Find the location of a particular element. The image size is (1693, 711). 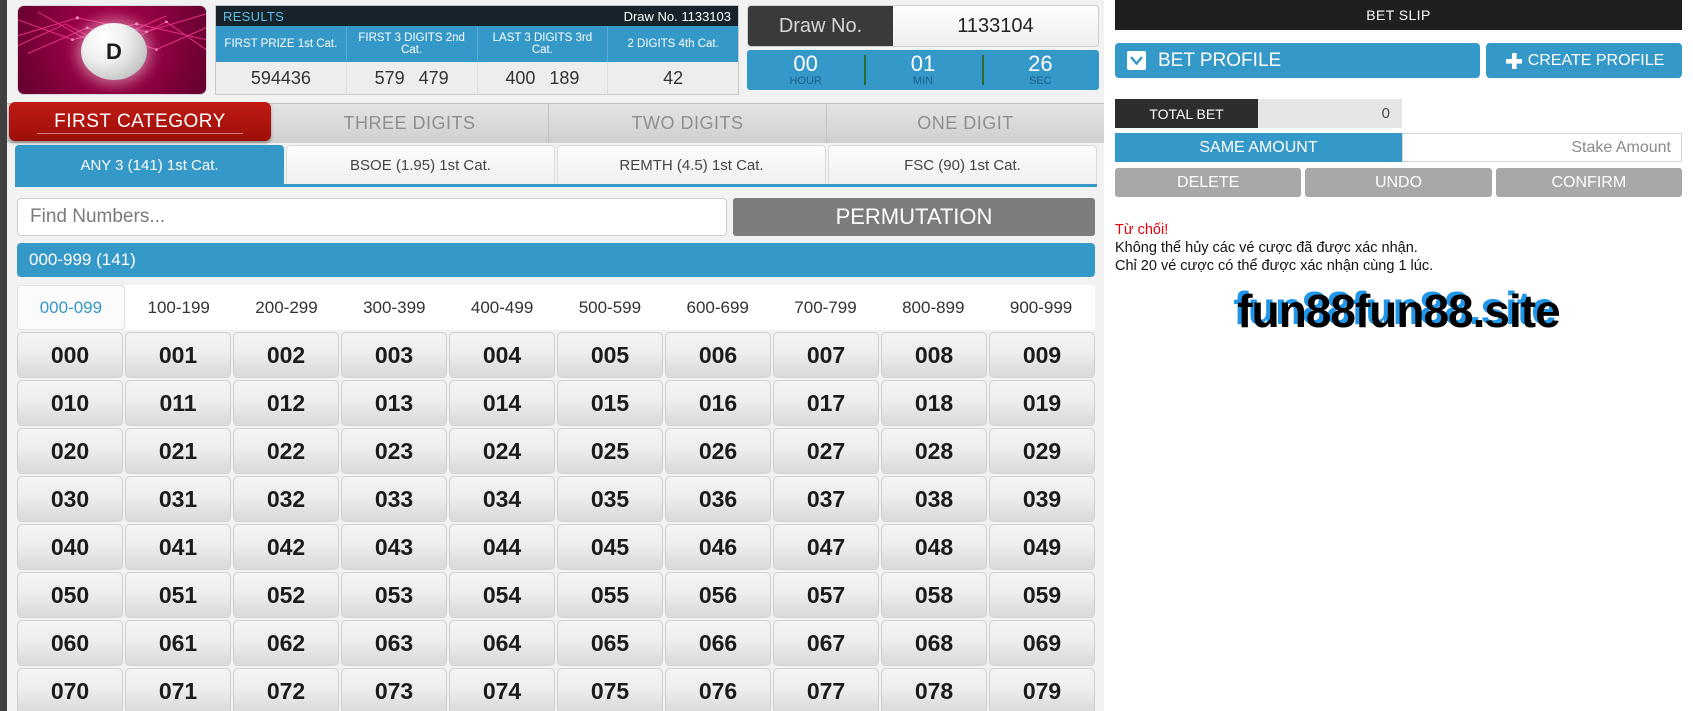

same-amount-button: SAME AMOUNT is located at coordinates (1258, 147).